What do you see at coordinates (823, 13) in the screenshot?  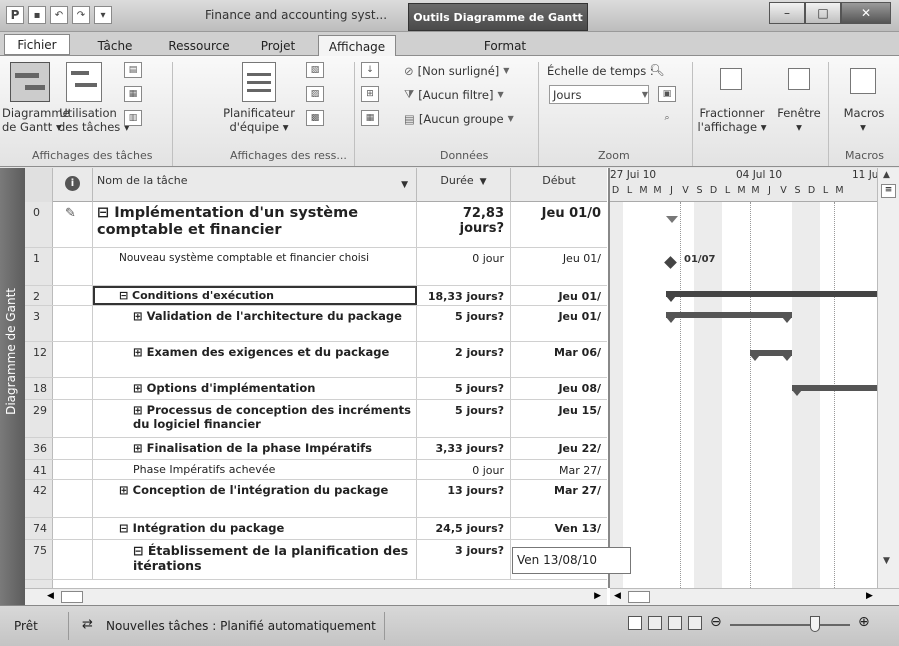 I see `maximize-button: □` at bounding box center [823, 13].